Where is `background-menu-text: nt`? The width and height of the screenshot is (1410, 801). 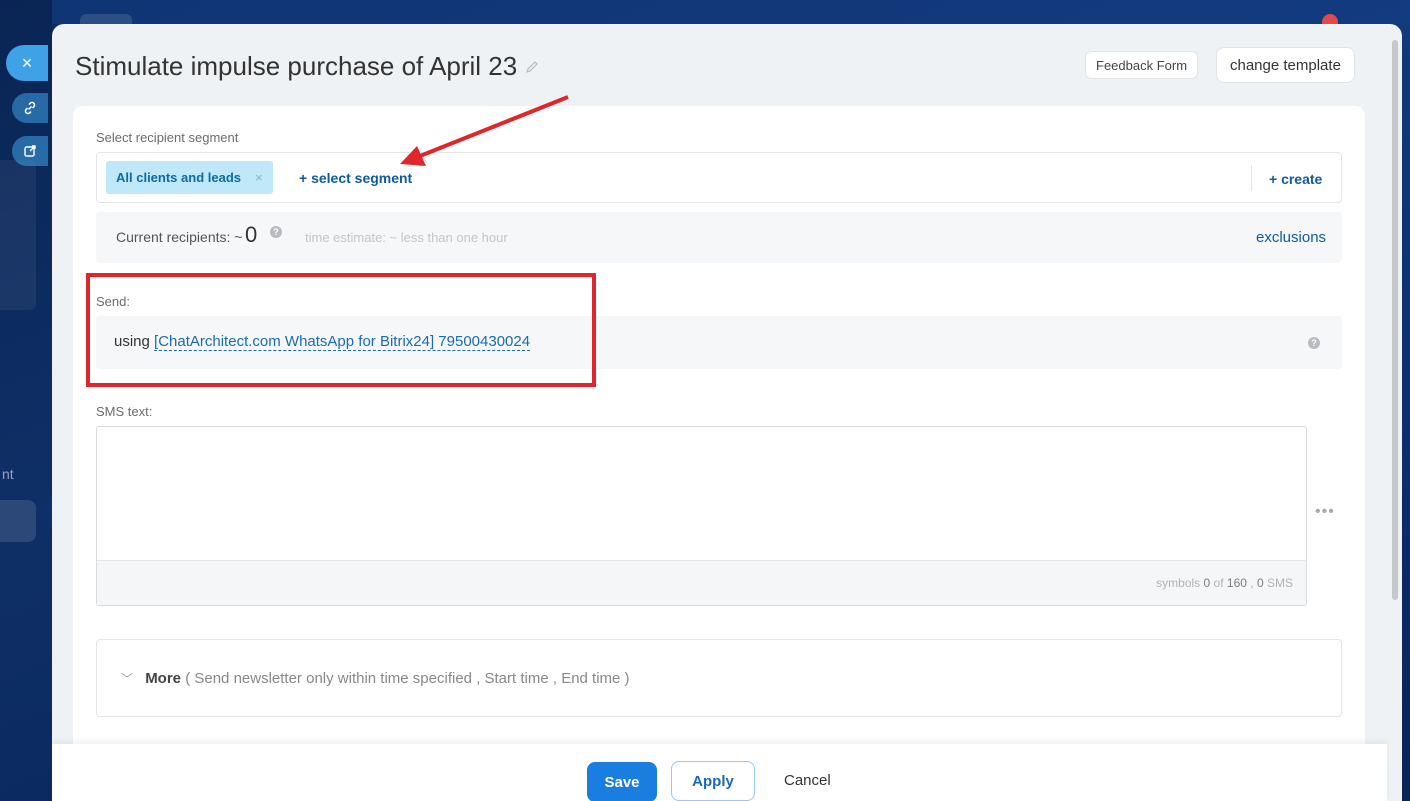
background-menu-text: nt is located at coordinates (8, 474).